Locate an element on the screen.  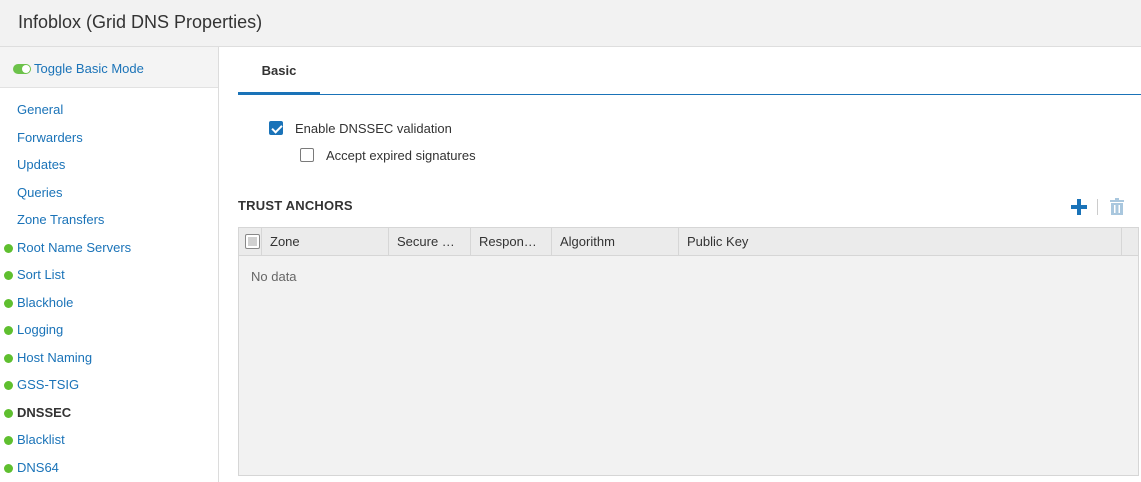
sidebar-item-label: General is located at coordinates (40, 109).